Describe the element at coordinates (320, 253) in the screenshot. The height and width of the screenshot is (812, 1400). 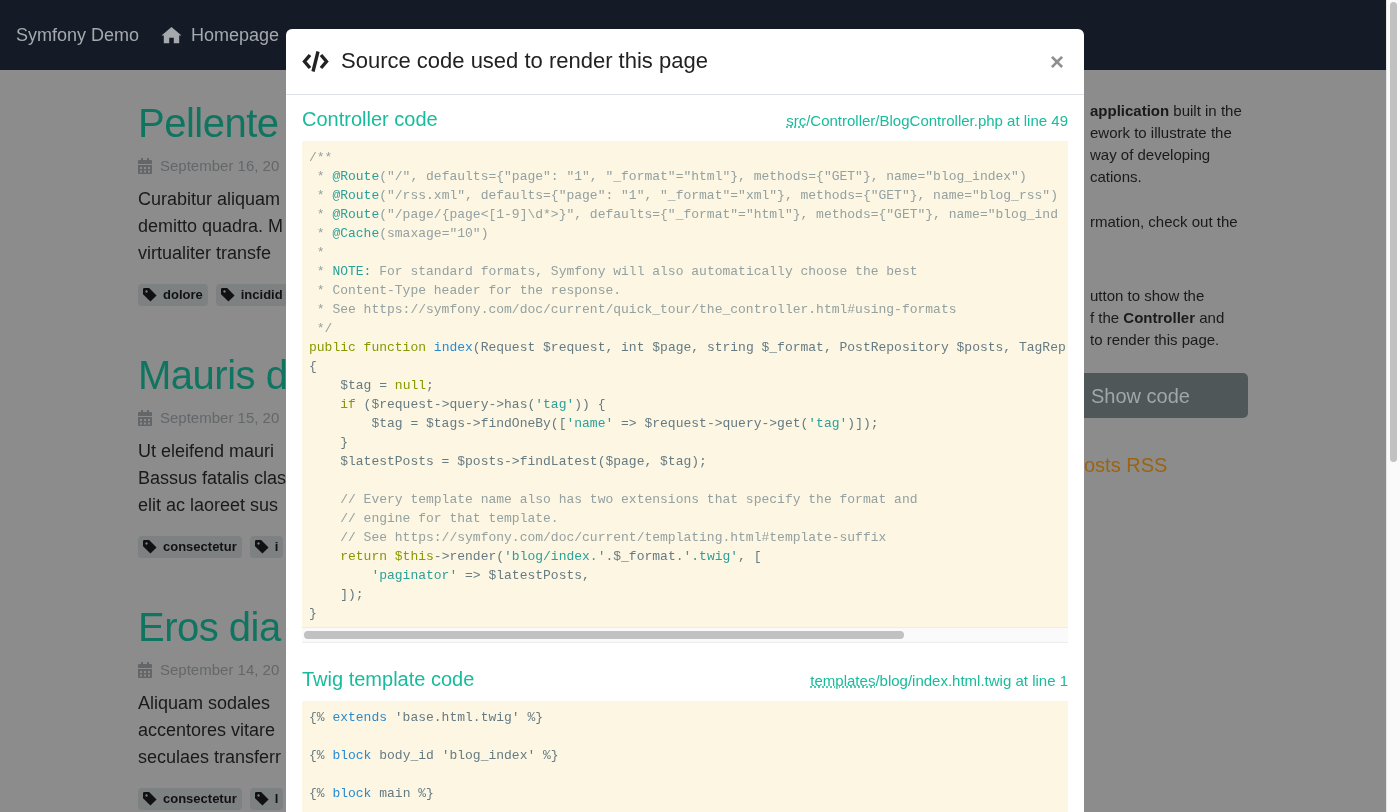
I see `code-line: *` at that location.